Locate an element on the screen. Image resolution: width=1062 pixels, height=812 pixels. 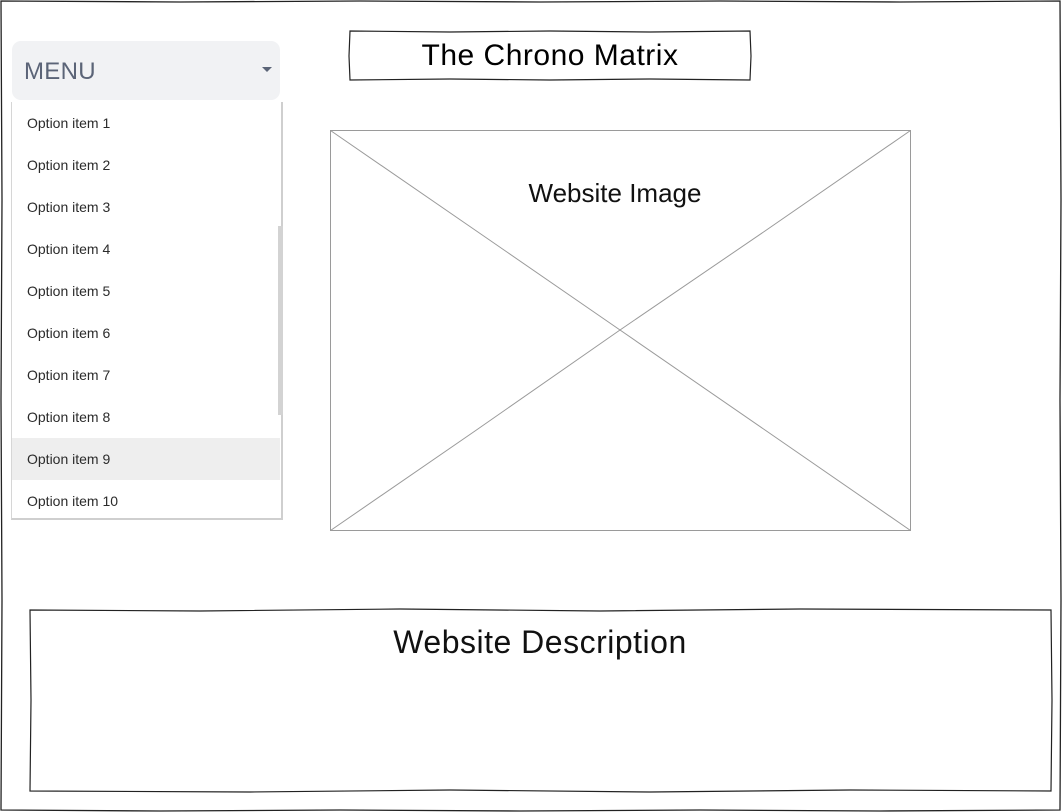
menu-option-8: Option item 8 is located at coordinates (146, 417).